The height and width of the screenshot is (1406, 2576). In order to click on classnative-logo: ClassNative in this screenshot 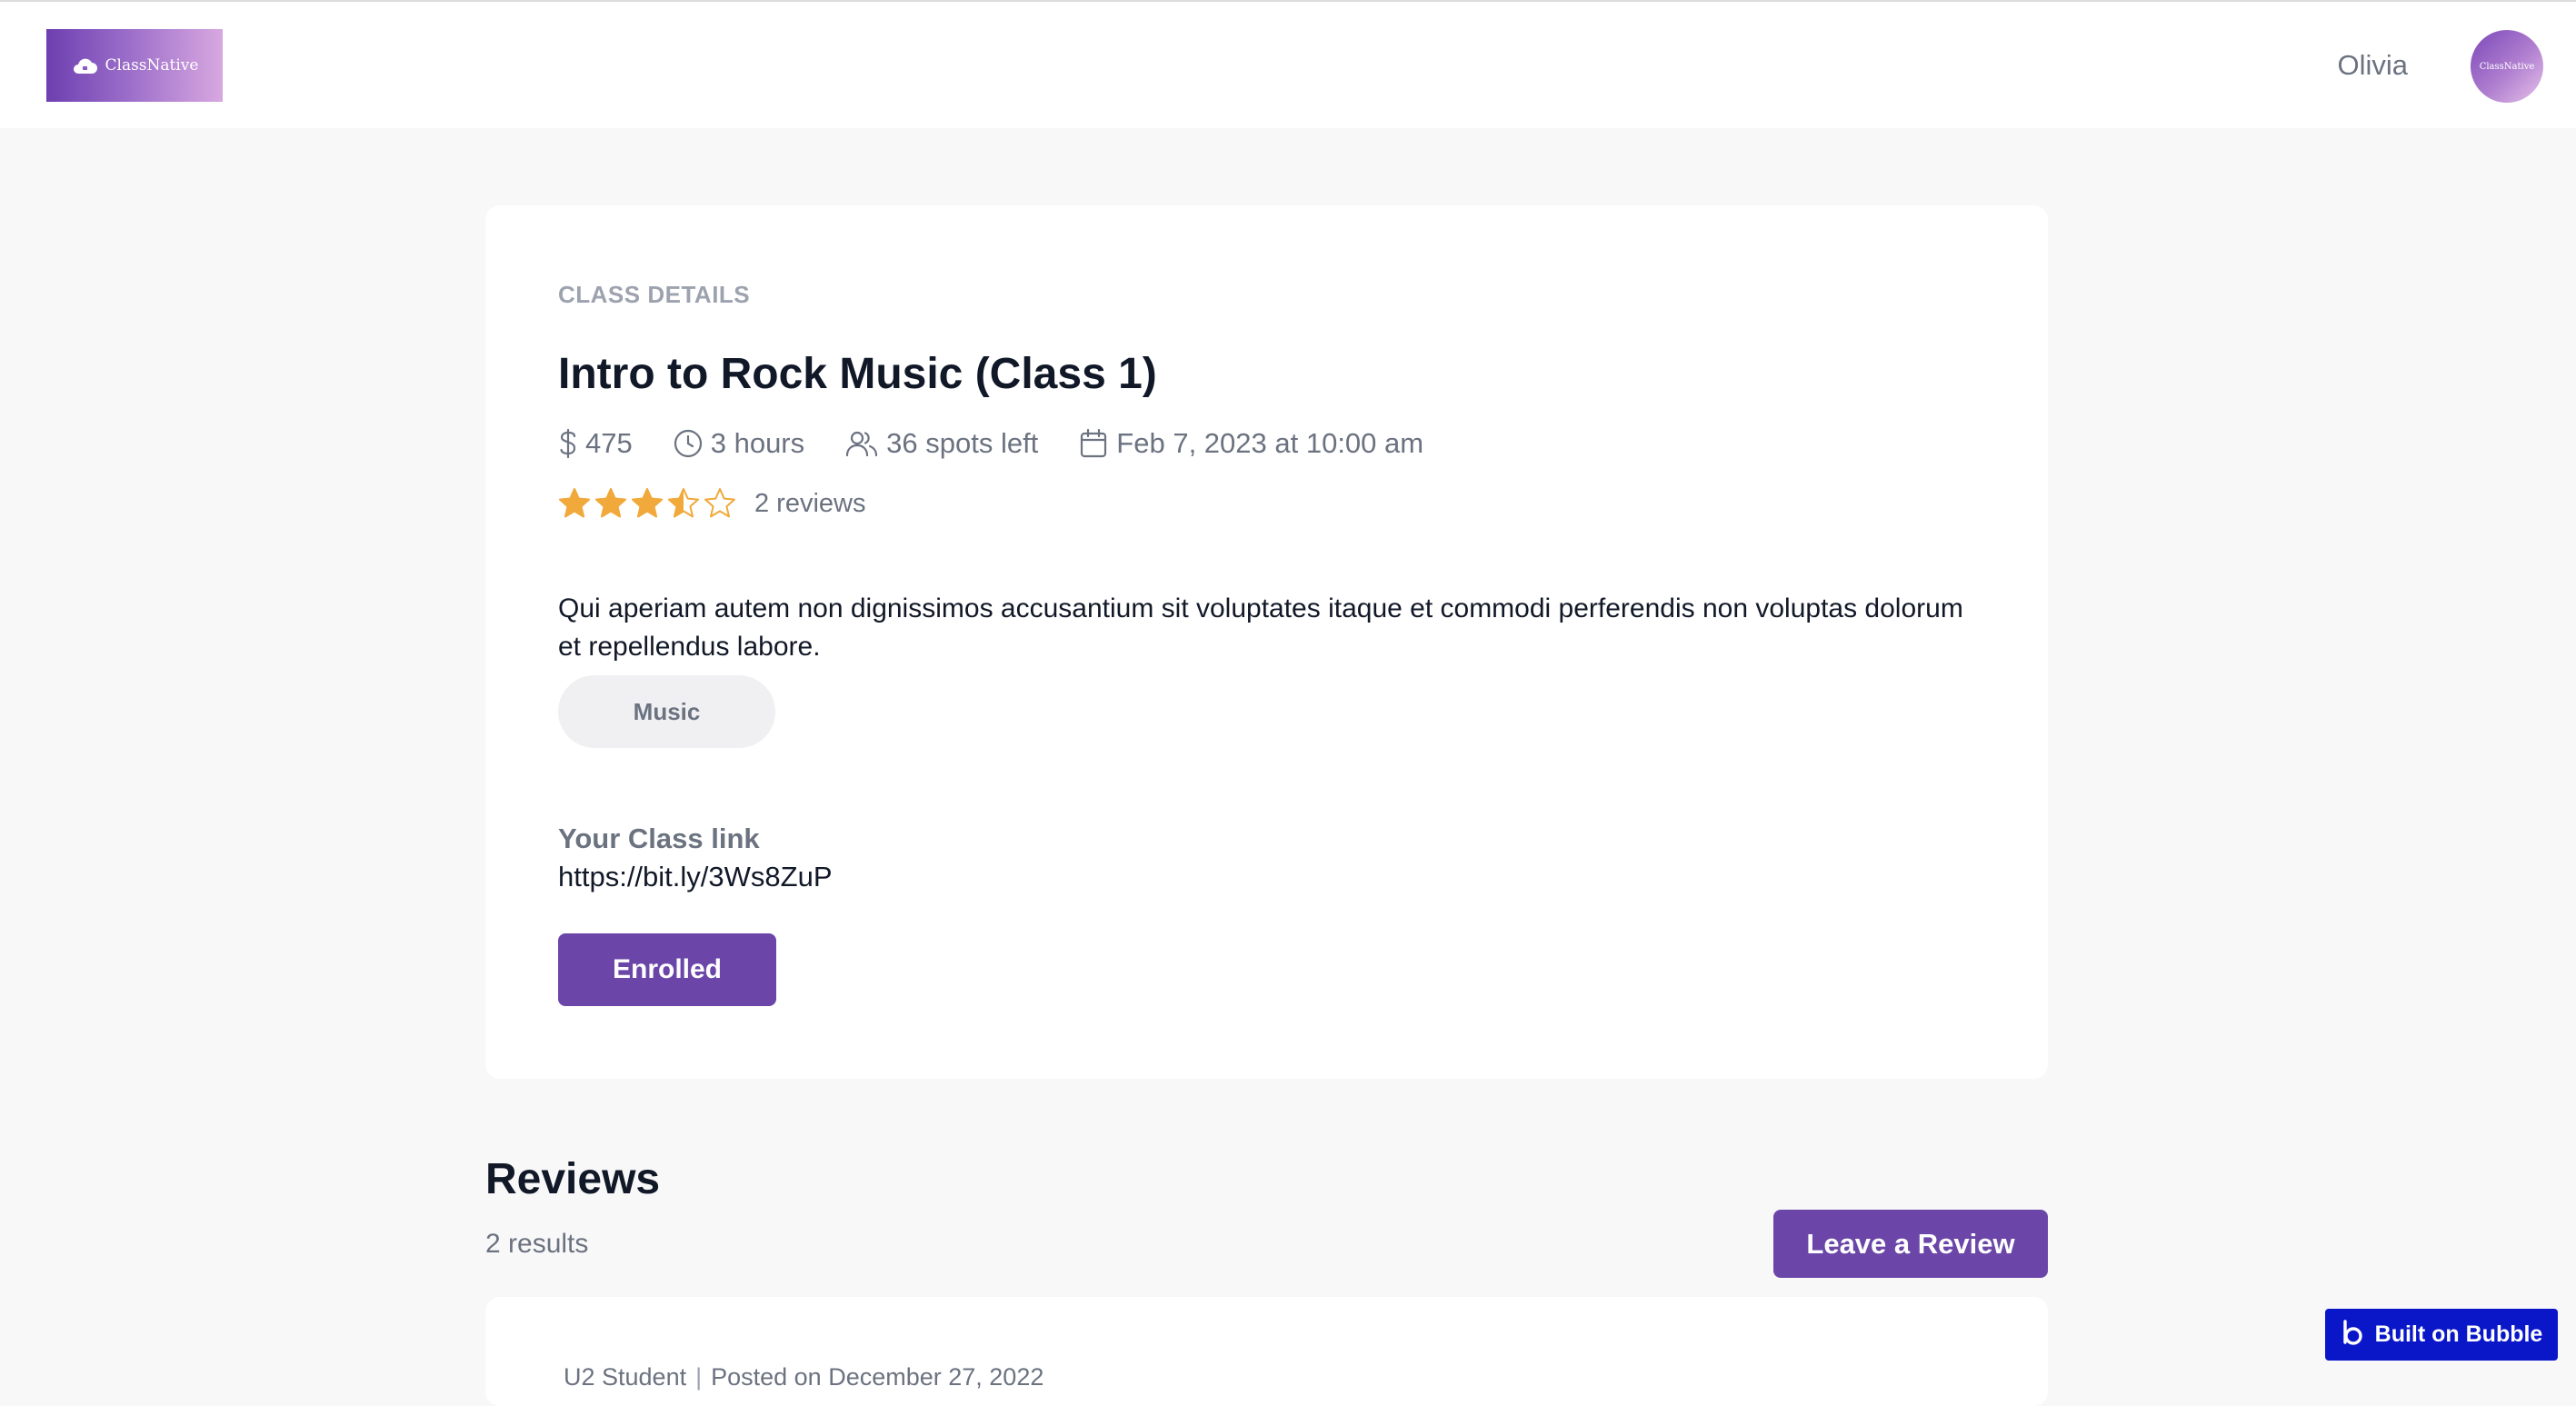, I will do `click(134, 65)`.